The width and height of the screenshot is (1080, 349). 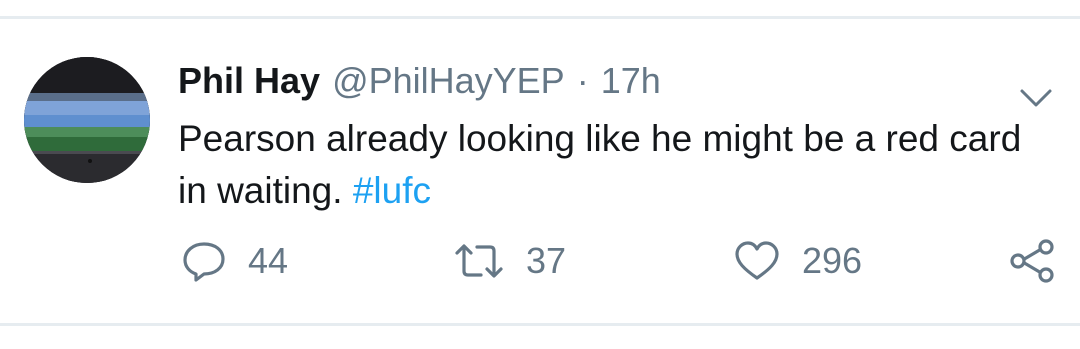 What do you see at coordinates (757, 260) in the screenshot?
I see `heart-icon` at bounding box center [757, 260].